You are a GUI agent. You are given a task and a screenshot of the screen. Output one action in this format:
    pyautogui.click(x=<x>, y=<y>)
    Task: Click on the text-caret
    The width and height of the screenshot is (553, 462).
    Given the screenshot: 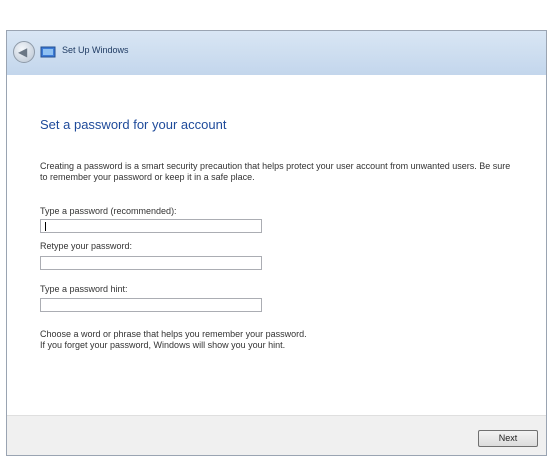 What is the action you would take?
    pyautogui.click(x=45, y=226)
    